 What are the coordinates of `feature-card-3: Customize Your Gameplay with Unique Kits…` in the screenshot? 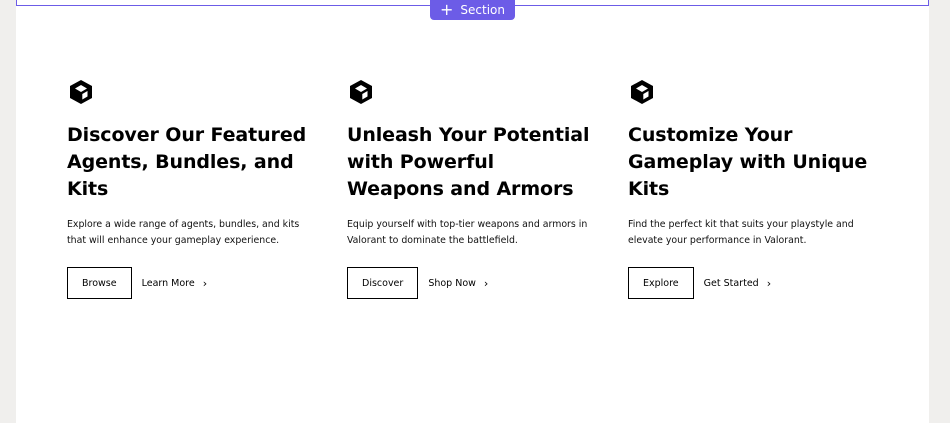 It's located at (753, 188).